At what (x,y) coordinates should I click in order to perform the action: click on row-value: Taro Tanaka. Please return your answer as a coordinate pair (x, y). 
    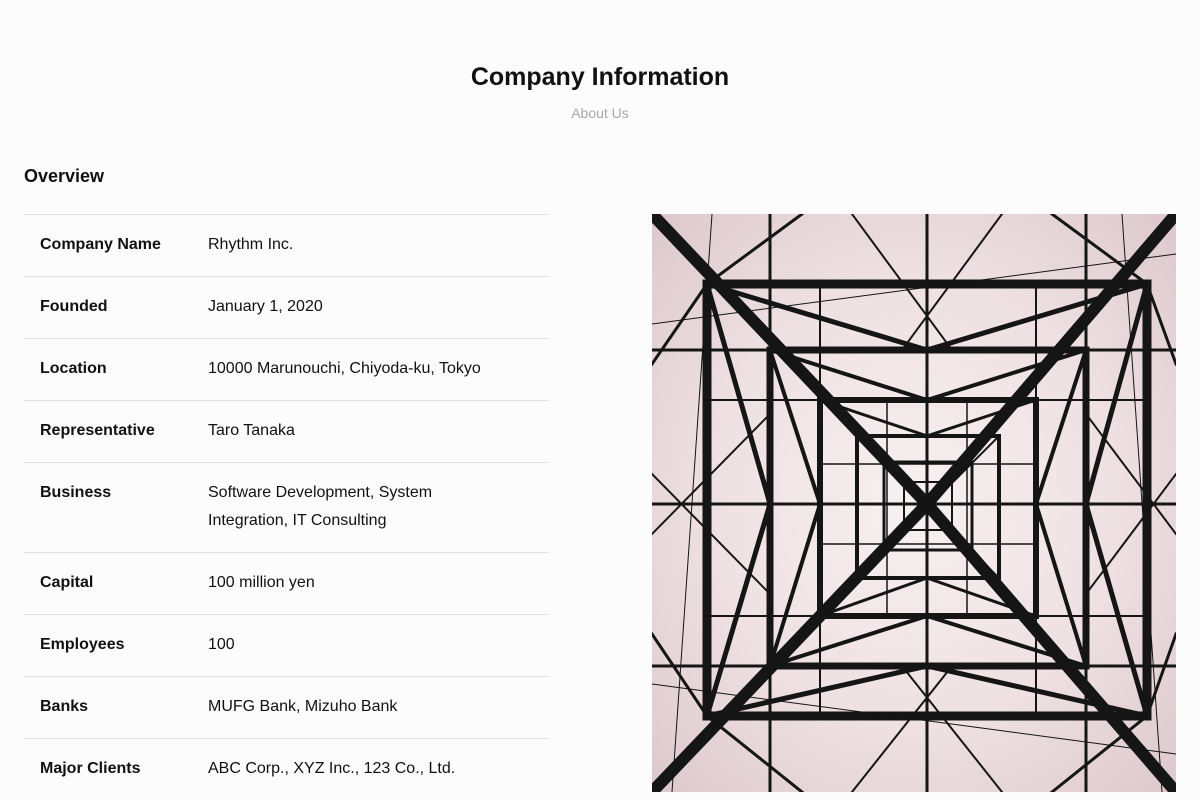
    Looking at the image, I should click on (251, 430).